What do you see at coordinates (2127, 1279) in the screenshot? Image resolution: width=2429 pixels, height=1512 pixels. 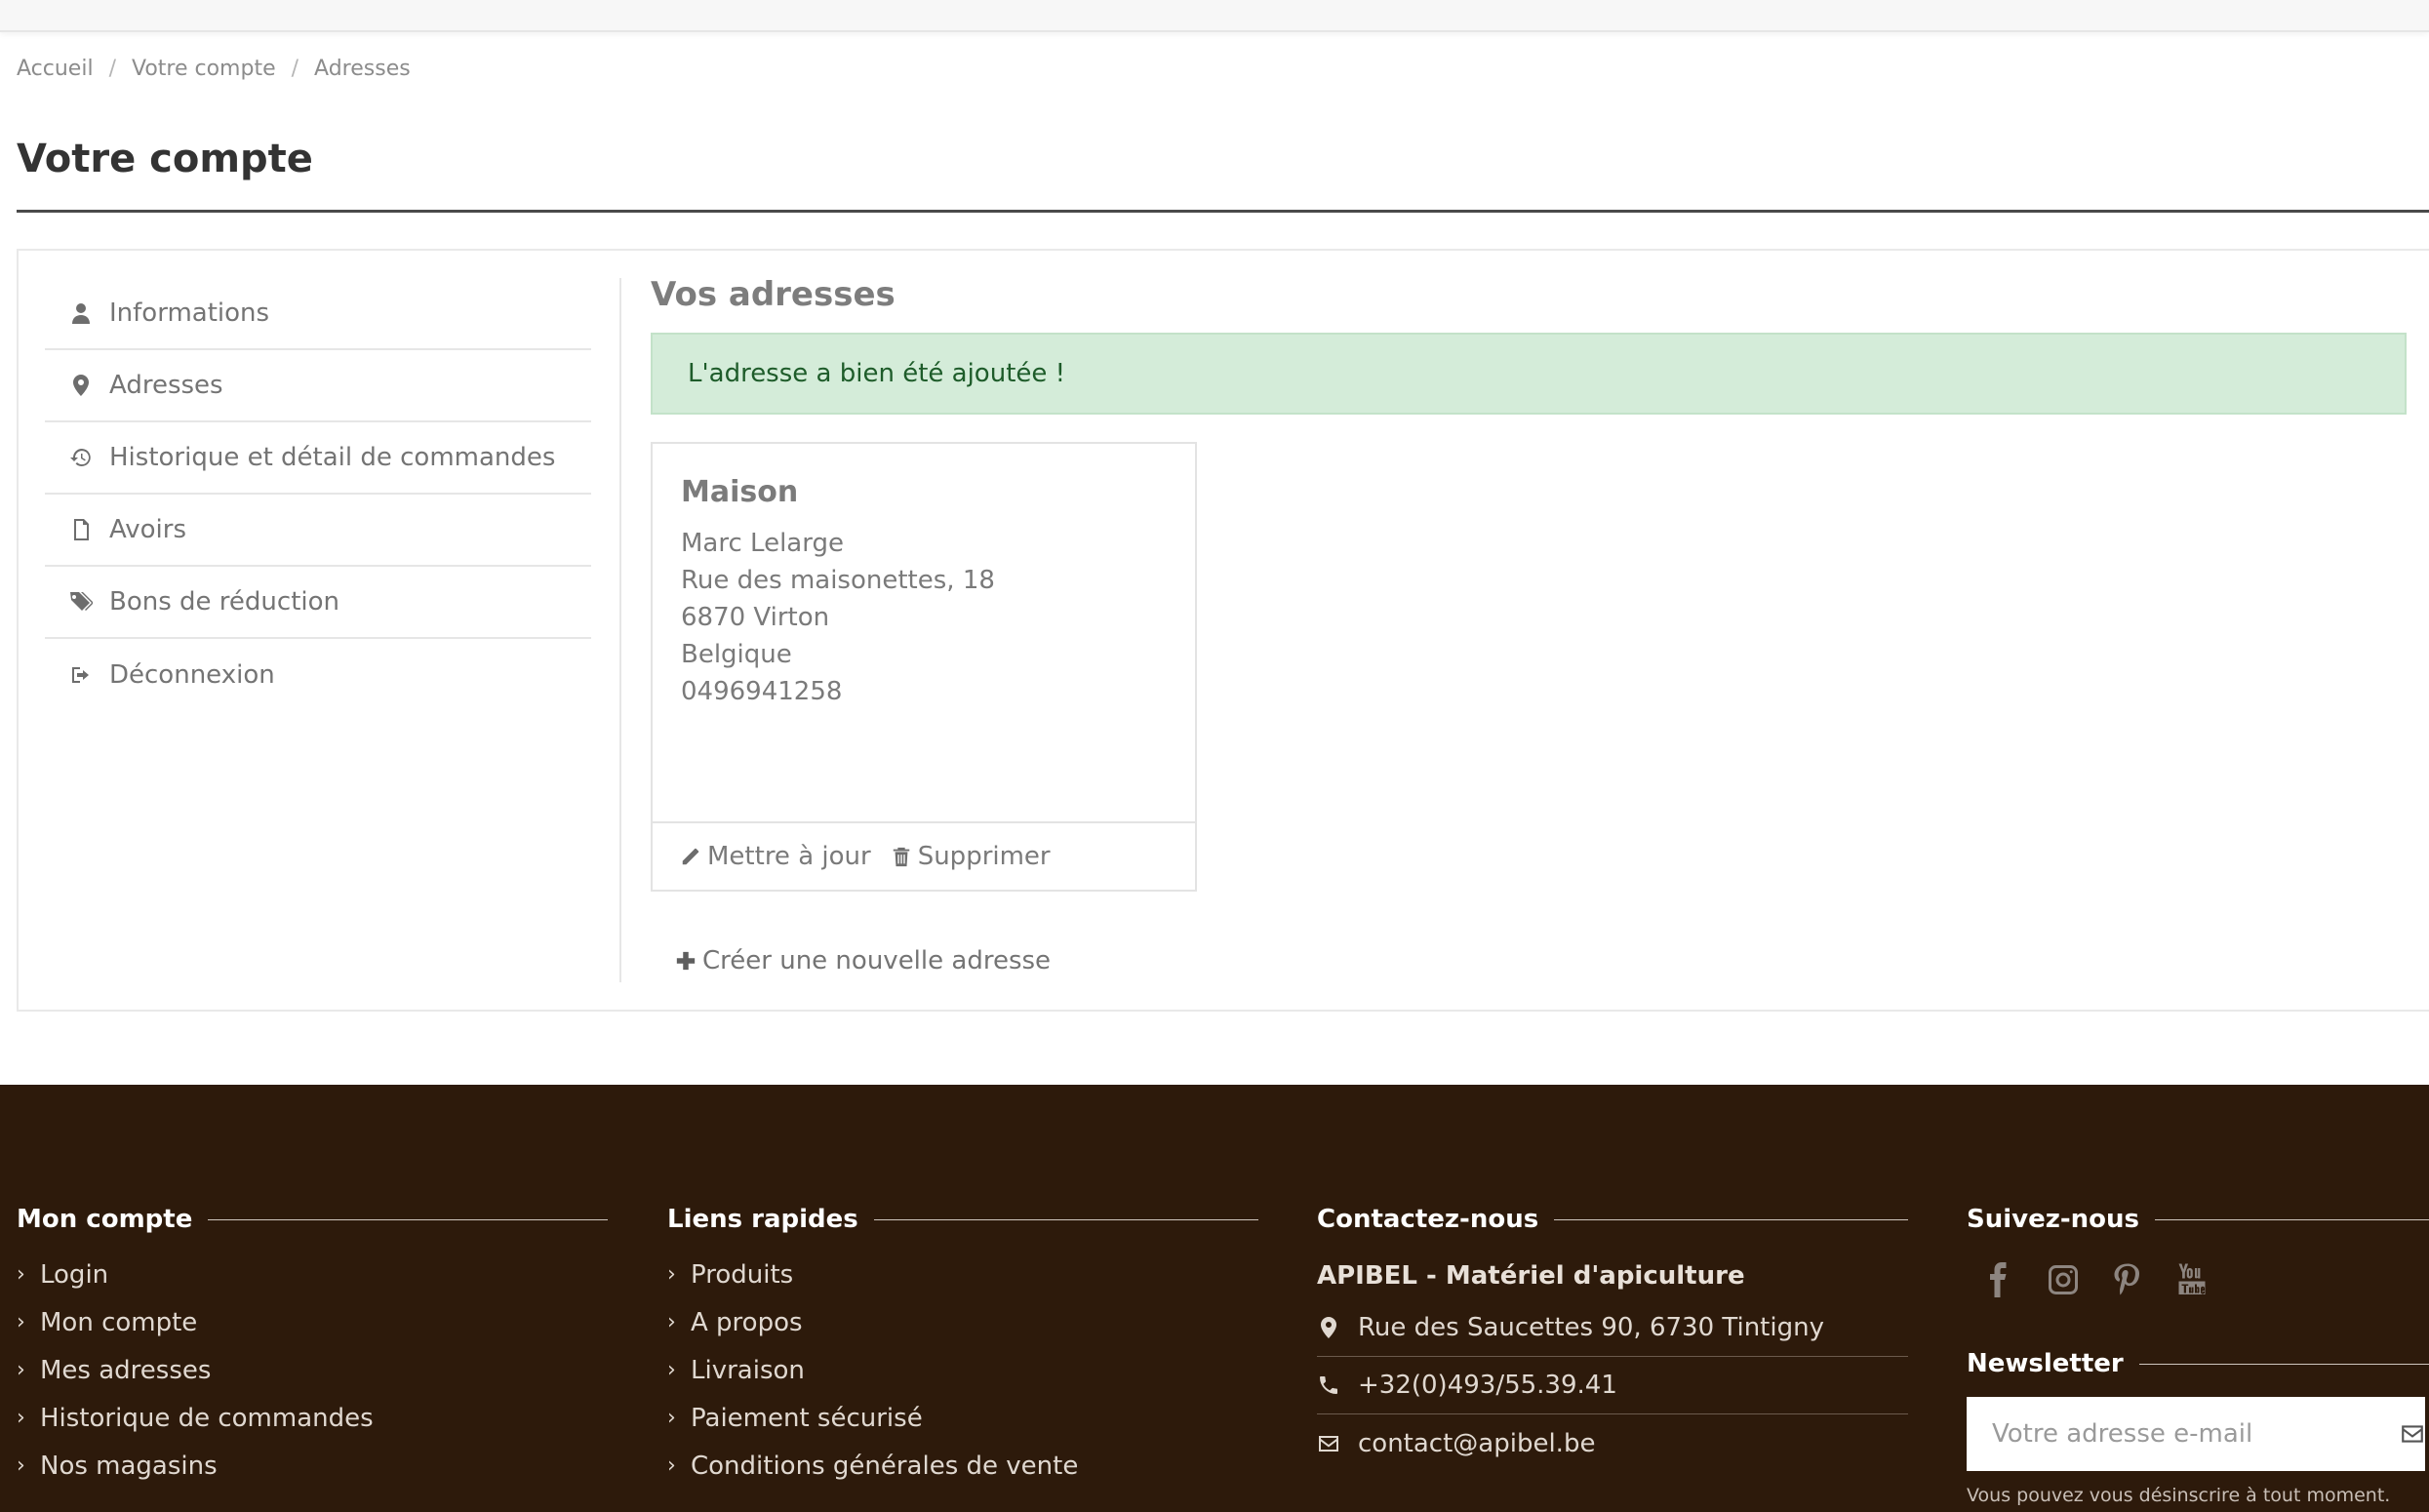 I see `pinterest-icon` at bounding box center [2127, 1279].